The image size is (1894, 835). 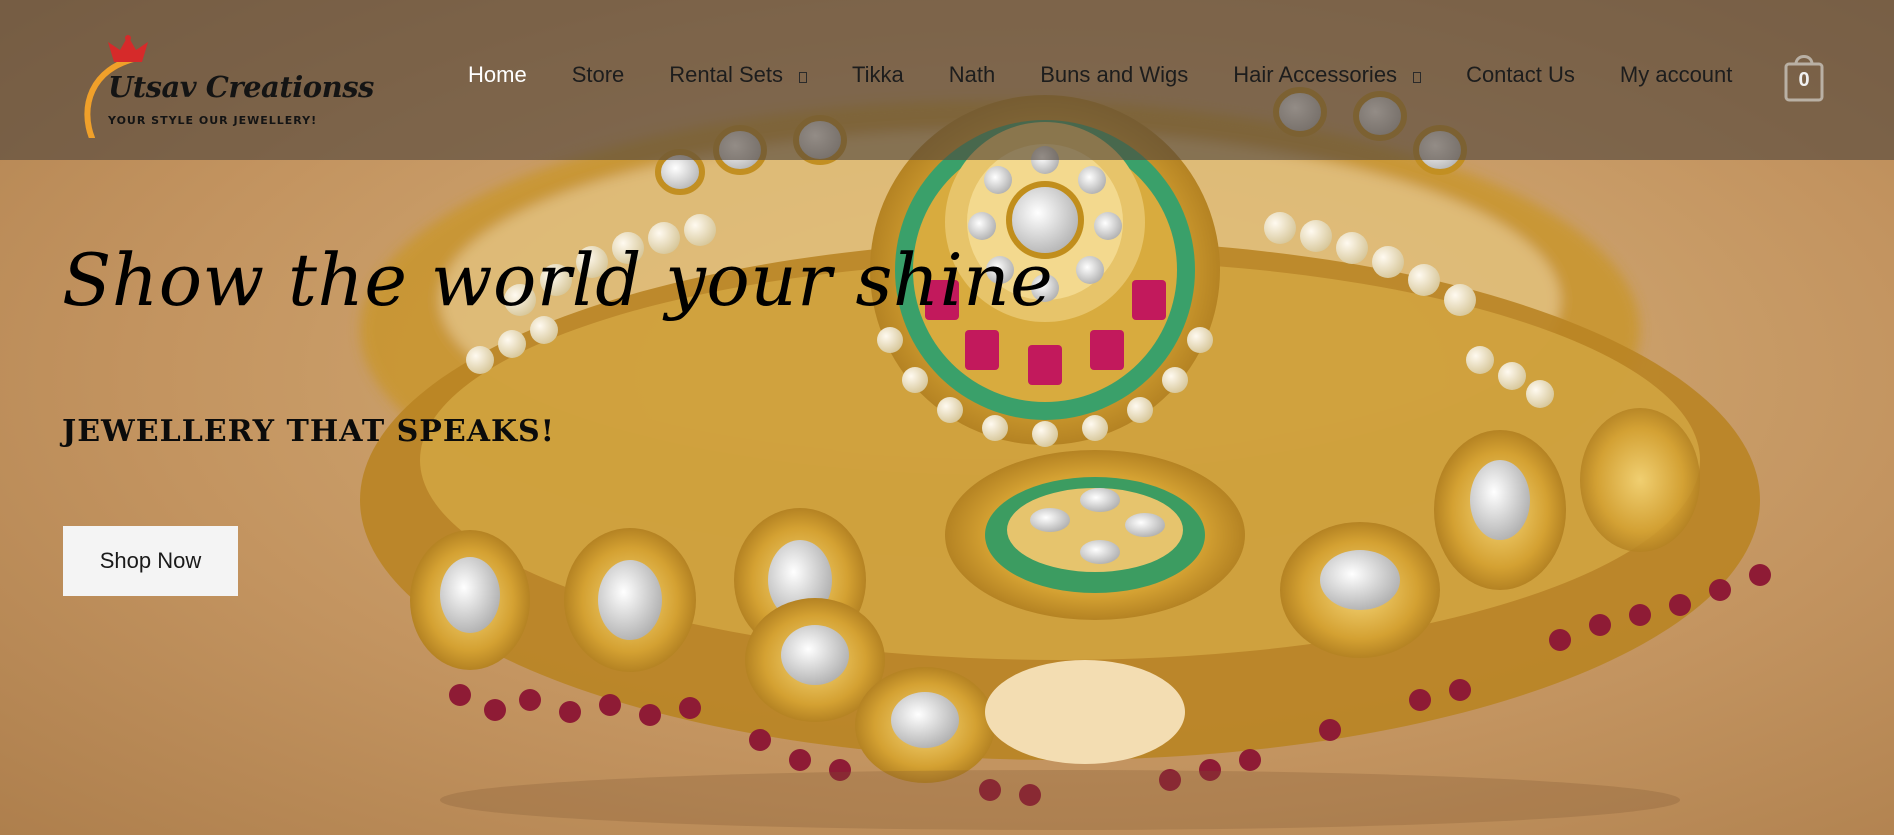 I want to click on nav-item-home: Home, so click(x=497, y=75).